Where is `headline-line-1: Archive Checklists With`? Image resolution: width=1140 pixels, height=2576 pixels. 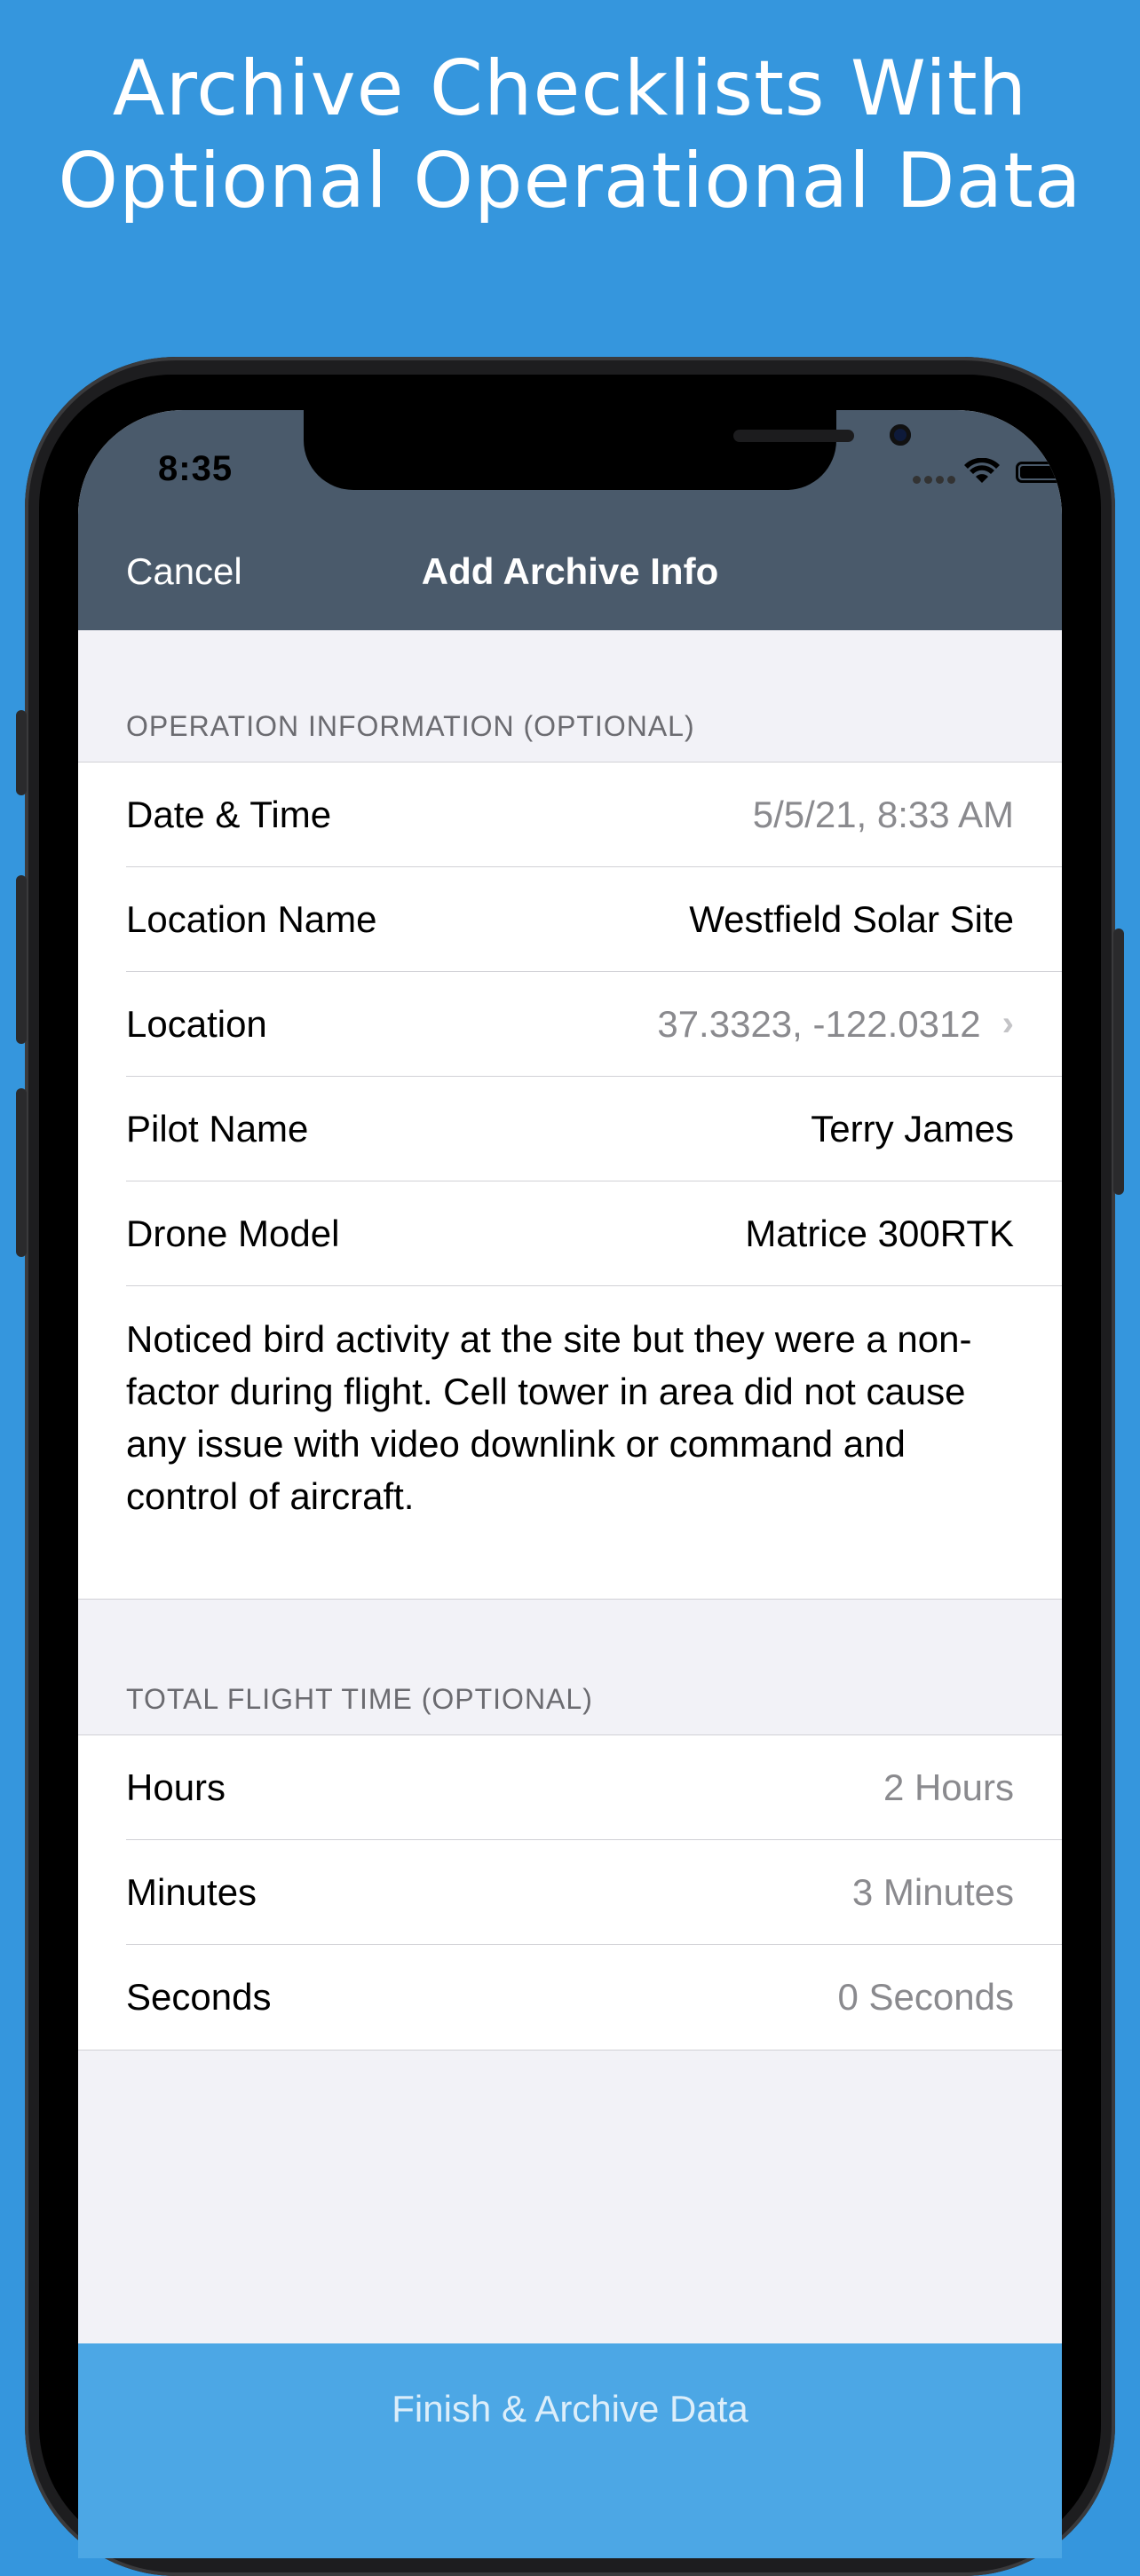
headline-line-1: Archive Checklists With is located at coordinates (570, 88).